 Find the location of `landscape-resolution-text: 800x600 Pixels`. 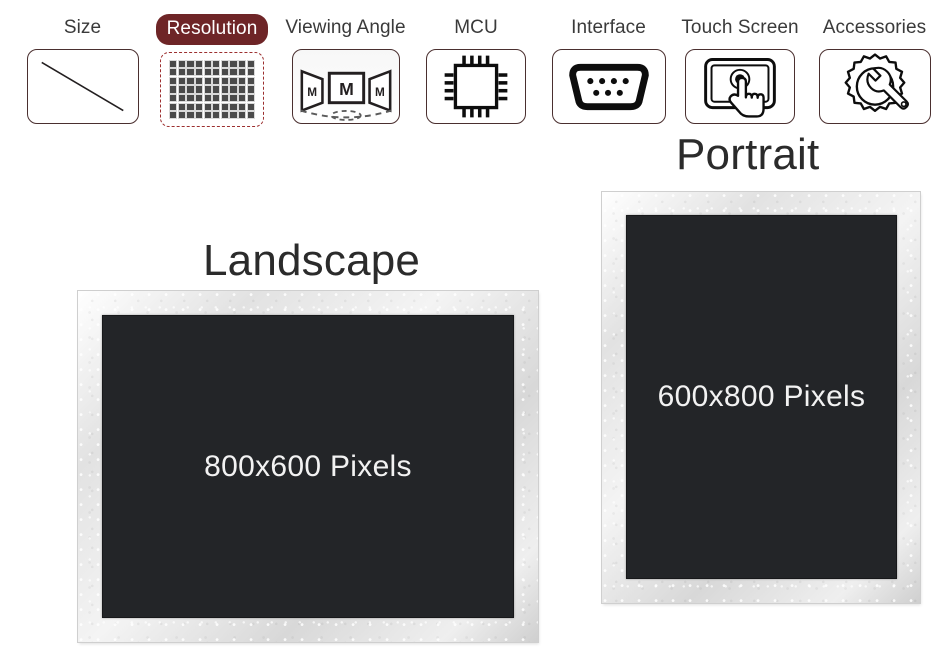

landscape-resolution-text: 800x600 Pixels is located at coordinates (308, 466).